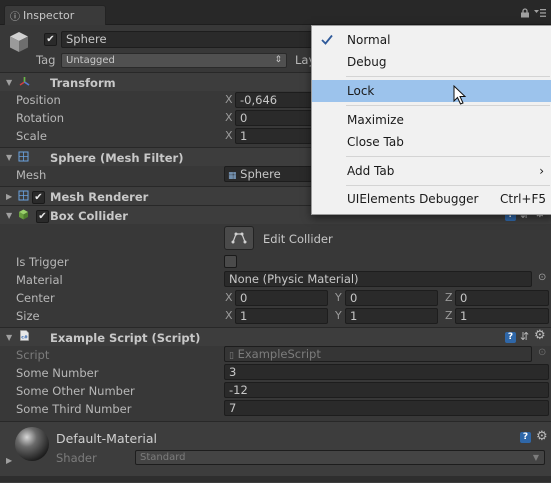 The image size is (551, 483). What do you see at coordinates (89, 216) in the screenshot?
I see `box-collider-title: Box Collider` at bounding box center [89, 216].